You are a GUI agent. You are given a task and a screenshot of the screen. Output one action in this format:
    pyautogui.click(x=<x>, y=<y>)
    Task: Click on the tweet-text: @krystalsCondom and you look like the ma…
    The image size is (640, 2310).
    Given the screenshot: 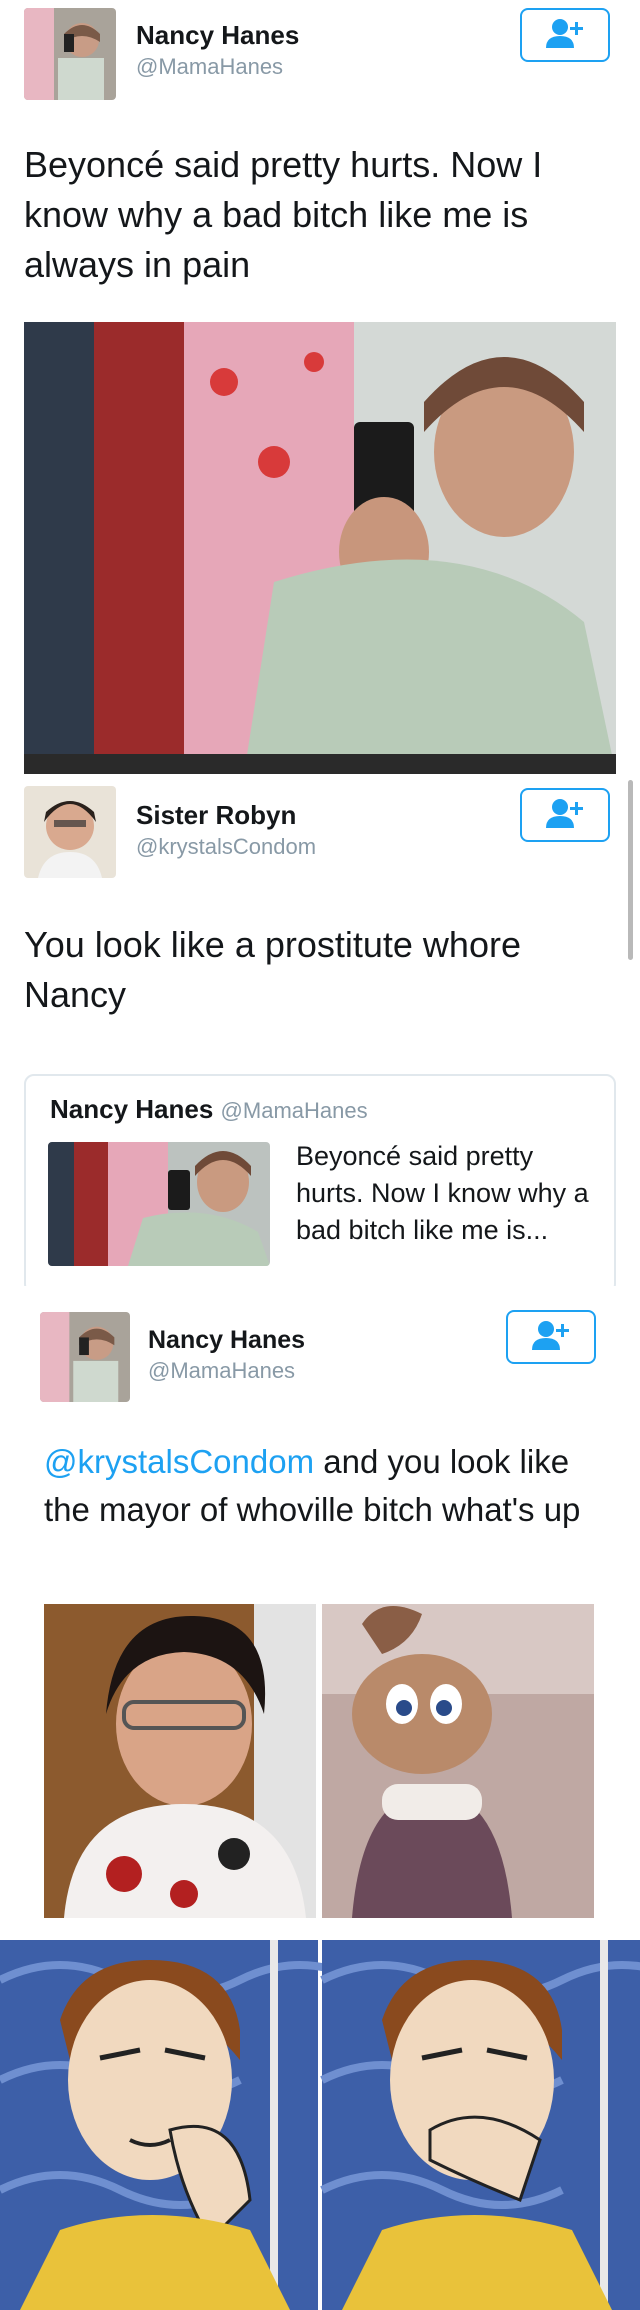 What is the action you would take?
    pyautogui.click(x=314, y=1486)
    